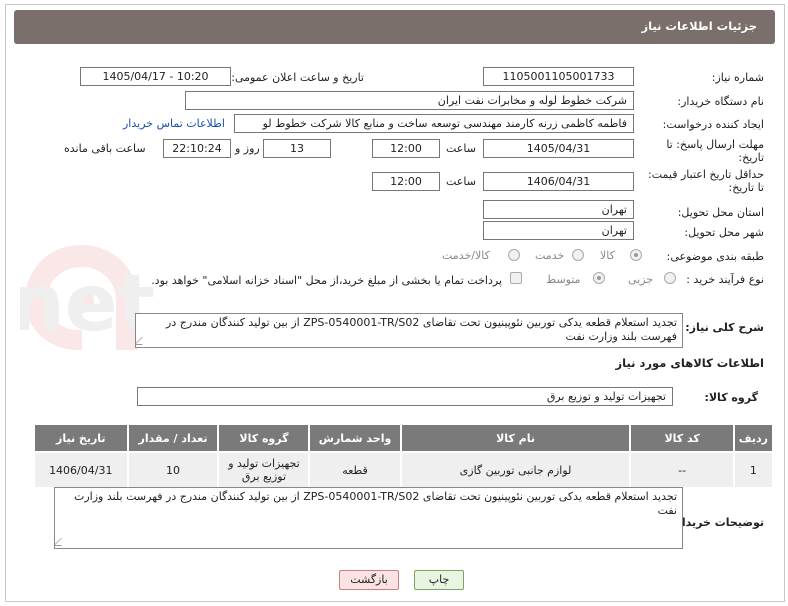 The image size is (788, 606). Describe the element at coordinates (297, 148) in the screenshot. I see `deadline-days-field: 13` at that location.